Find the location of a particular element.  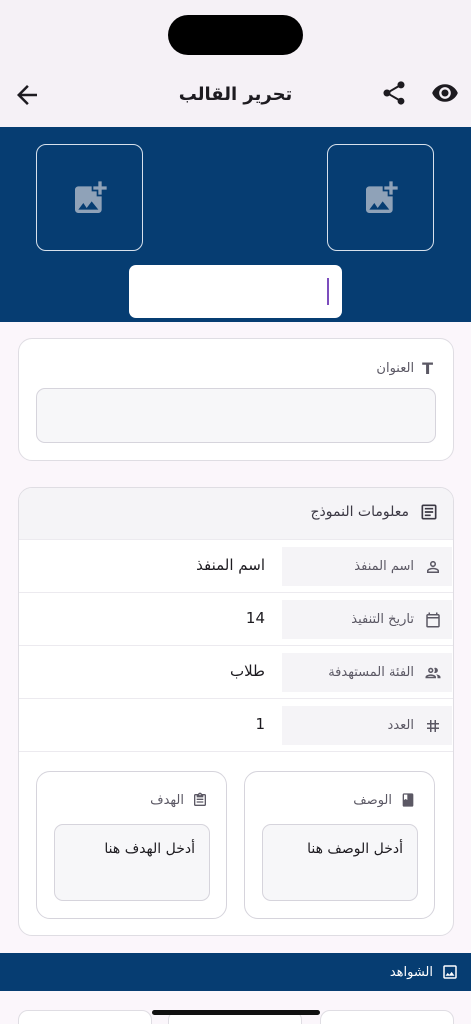

evidence-section-header: الشواهد is located at coordinates (235, 972).